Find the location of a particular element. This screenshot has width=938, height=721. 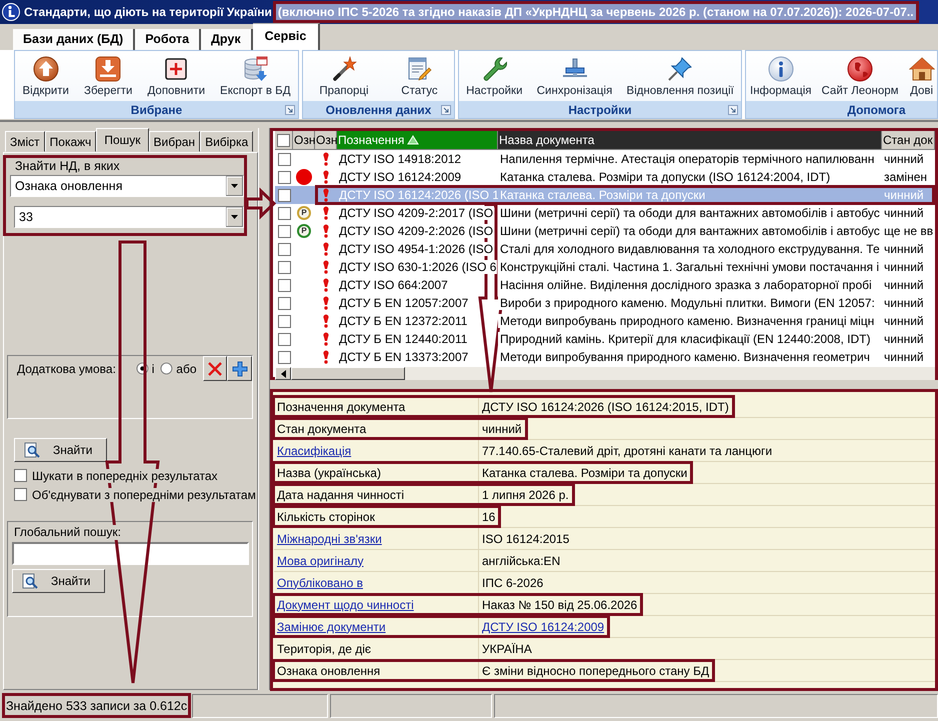

column-header is located at coordinates (284, 140).